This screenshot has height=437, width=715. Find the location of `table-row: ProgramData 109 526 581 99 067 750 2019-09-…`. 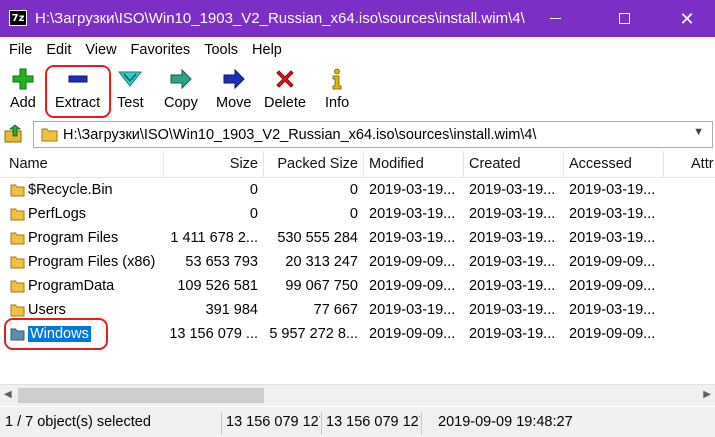

table-row: ProgramData 109 526 581 99 067 750 2019-09-… is located at coordinates (357, 286).